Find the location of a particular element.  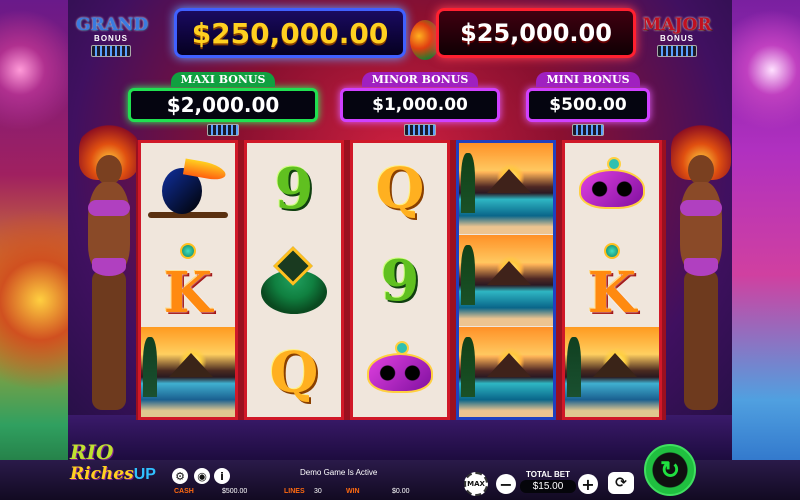

total-bet: TOTAL BET $15.00 is located at coordinates (548, 481).